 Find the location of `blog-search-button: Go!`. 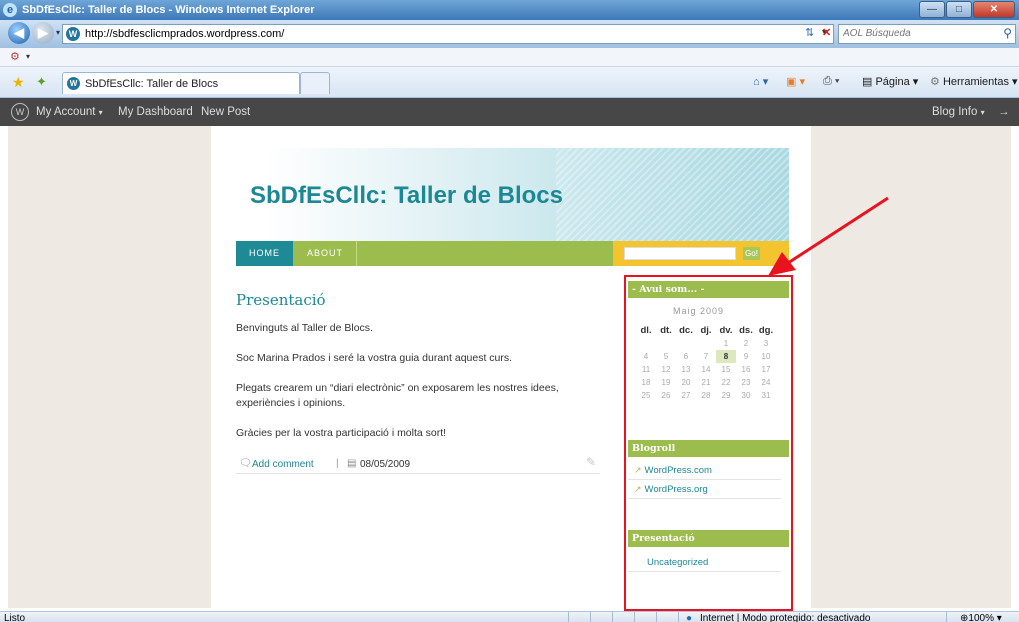

blog-search-button: Go! is located at coordinates (751, 253).